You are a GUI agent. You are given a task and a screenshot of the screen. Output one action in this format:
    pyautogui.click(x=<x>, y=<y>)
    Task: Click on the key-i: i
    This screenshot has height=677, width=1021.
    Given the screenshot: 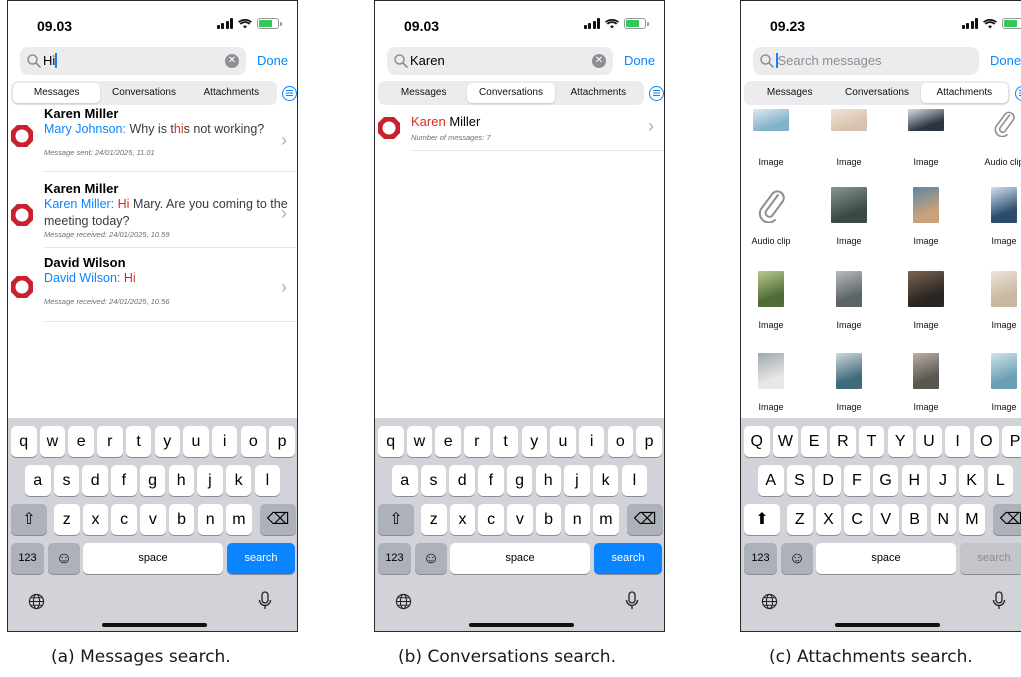 What is the action you would take?
    pyautogui.click(x=224, y=441)
    